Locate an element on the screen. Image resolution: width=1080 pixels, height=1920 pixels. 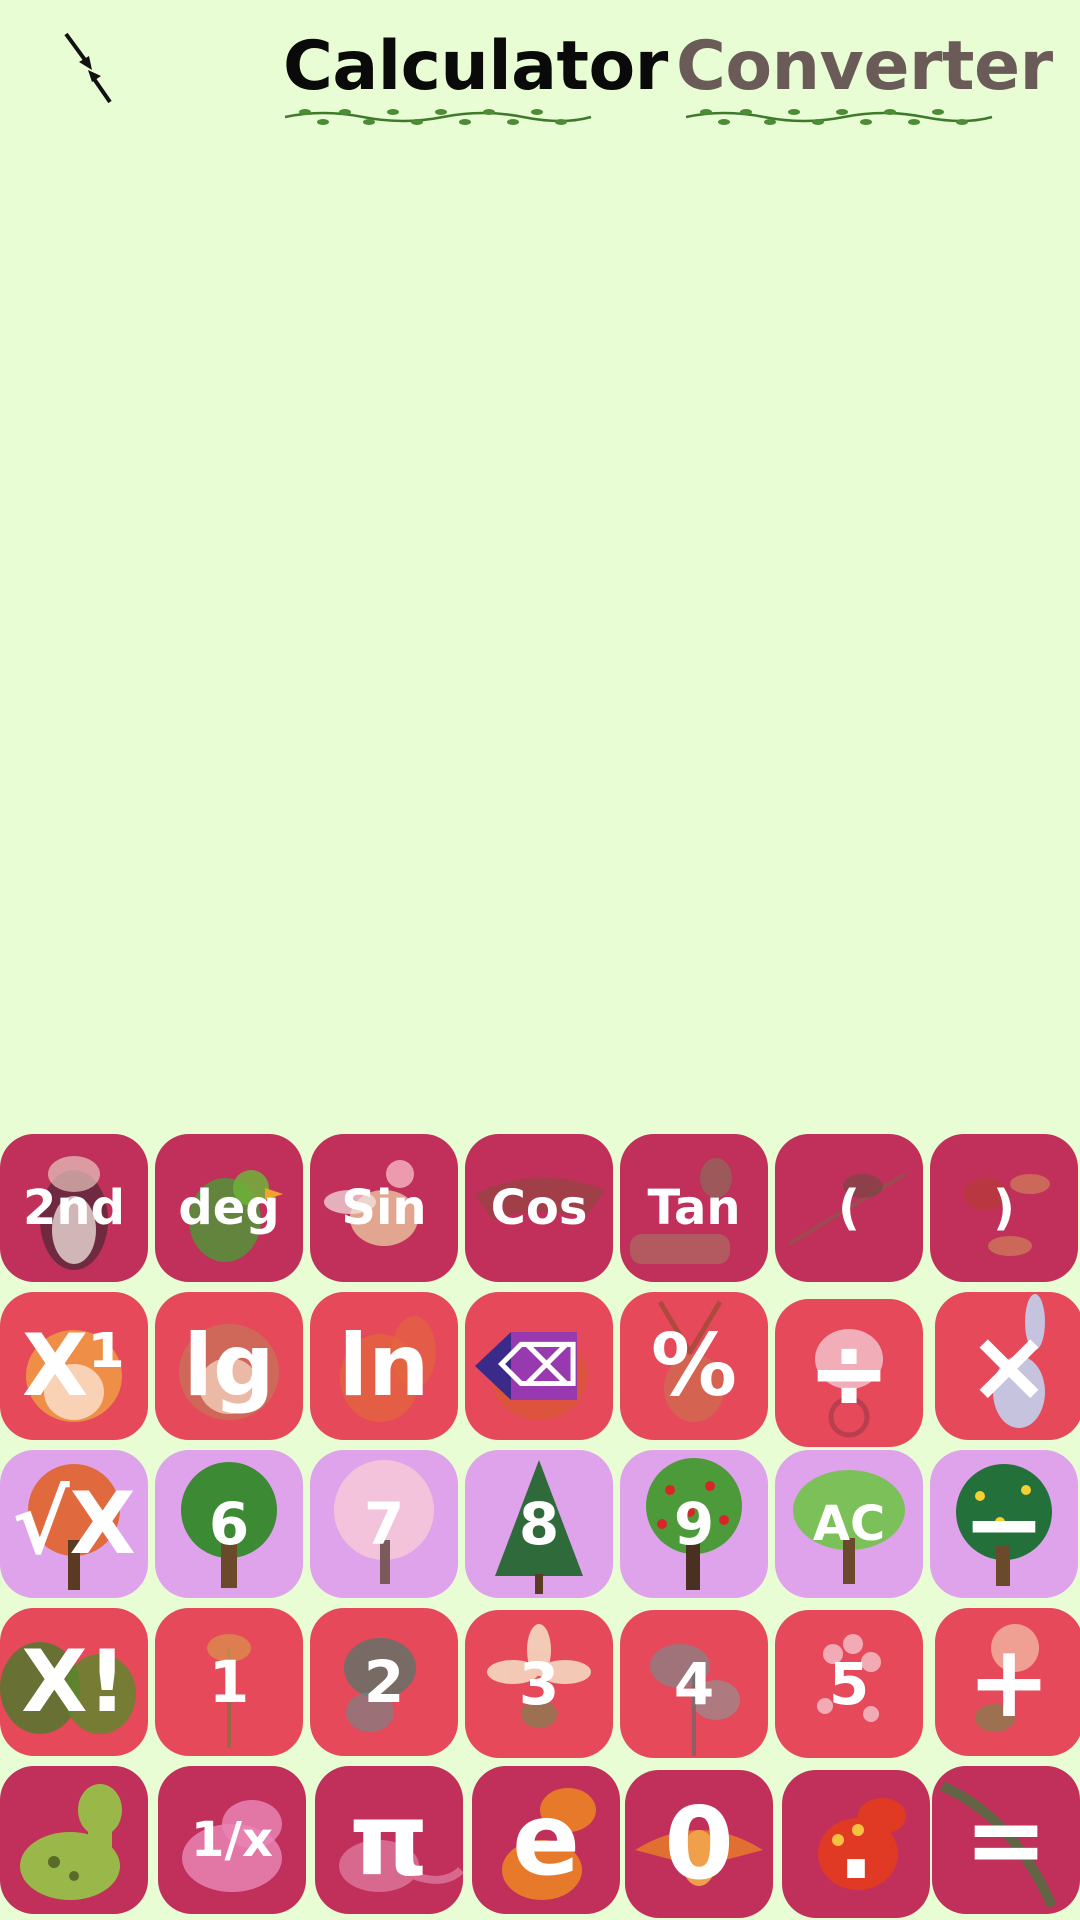
key-deg: deg is located at coordinates (229, 1208).